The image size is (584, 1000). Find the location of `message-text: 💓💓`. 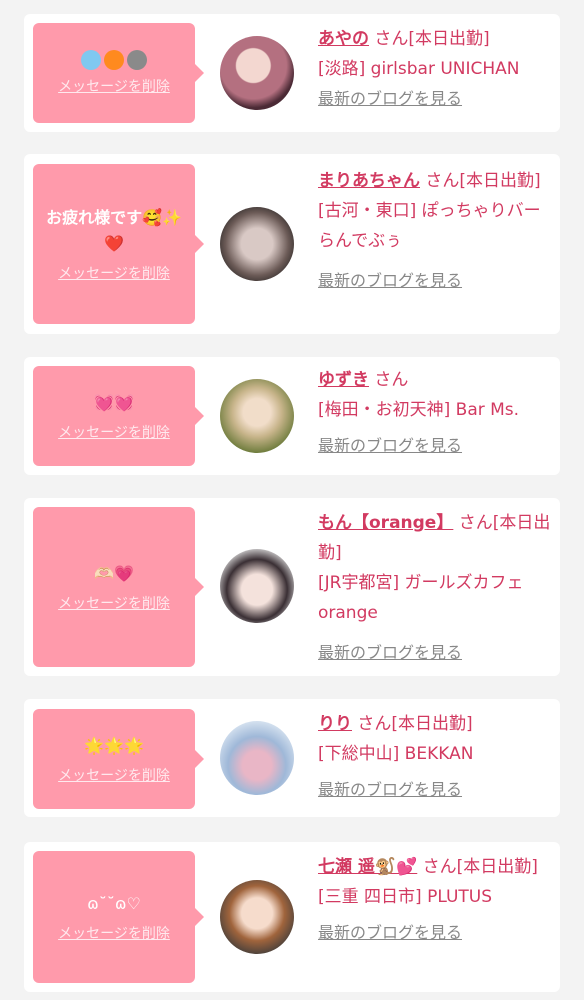

message-text: 💓💓 is located at coordinates (114, 402).